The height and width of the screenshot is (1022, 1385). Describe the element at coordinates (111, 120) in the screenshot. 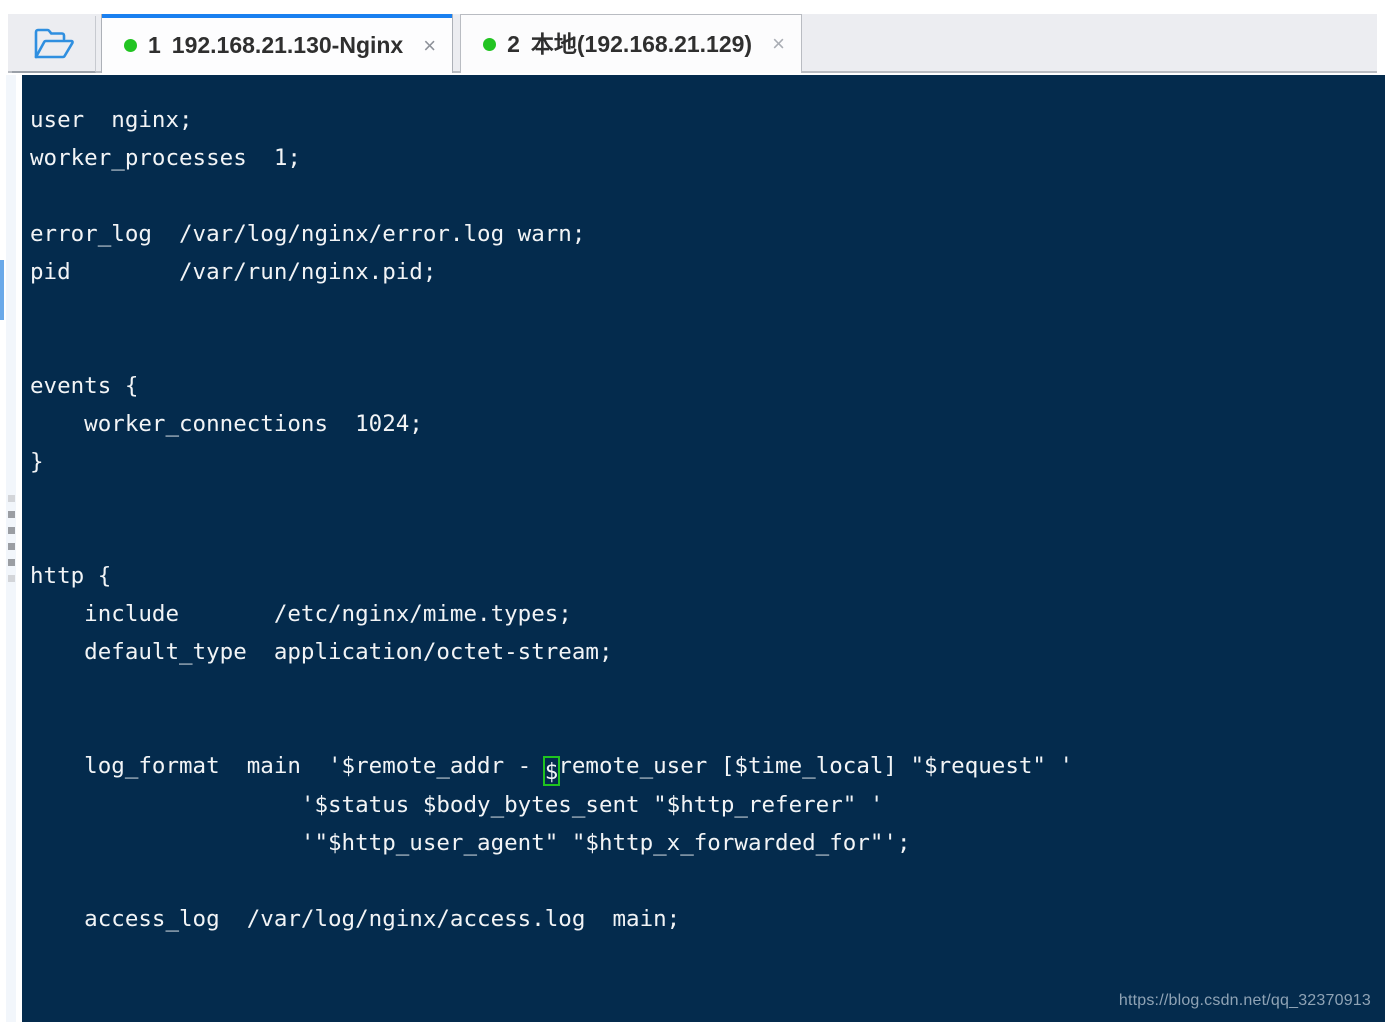

I see `terminal-line: user nginx;` at that location.